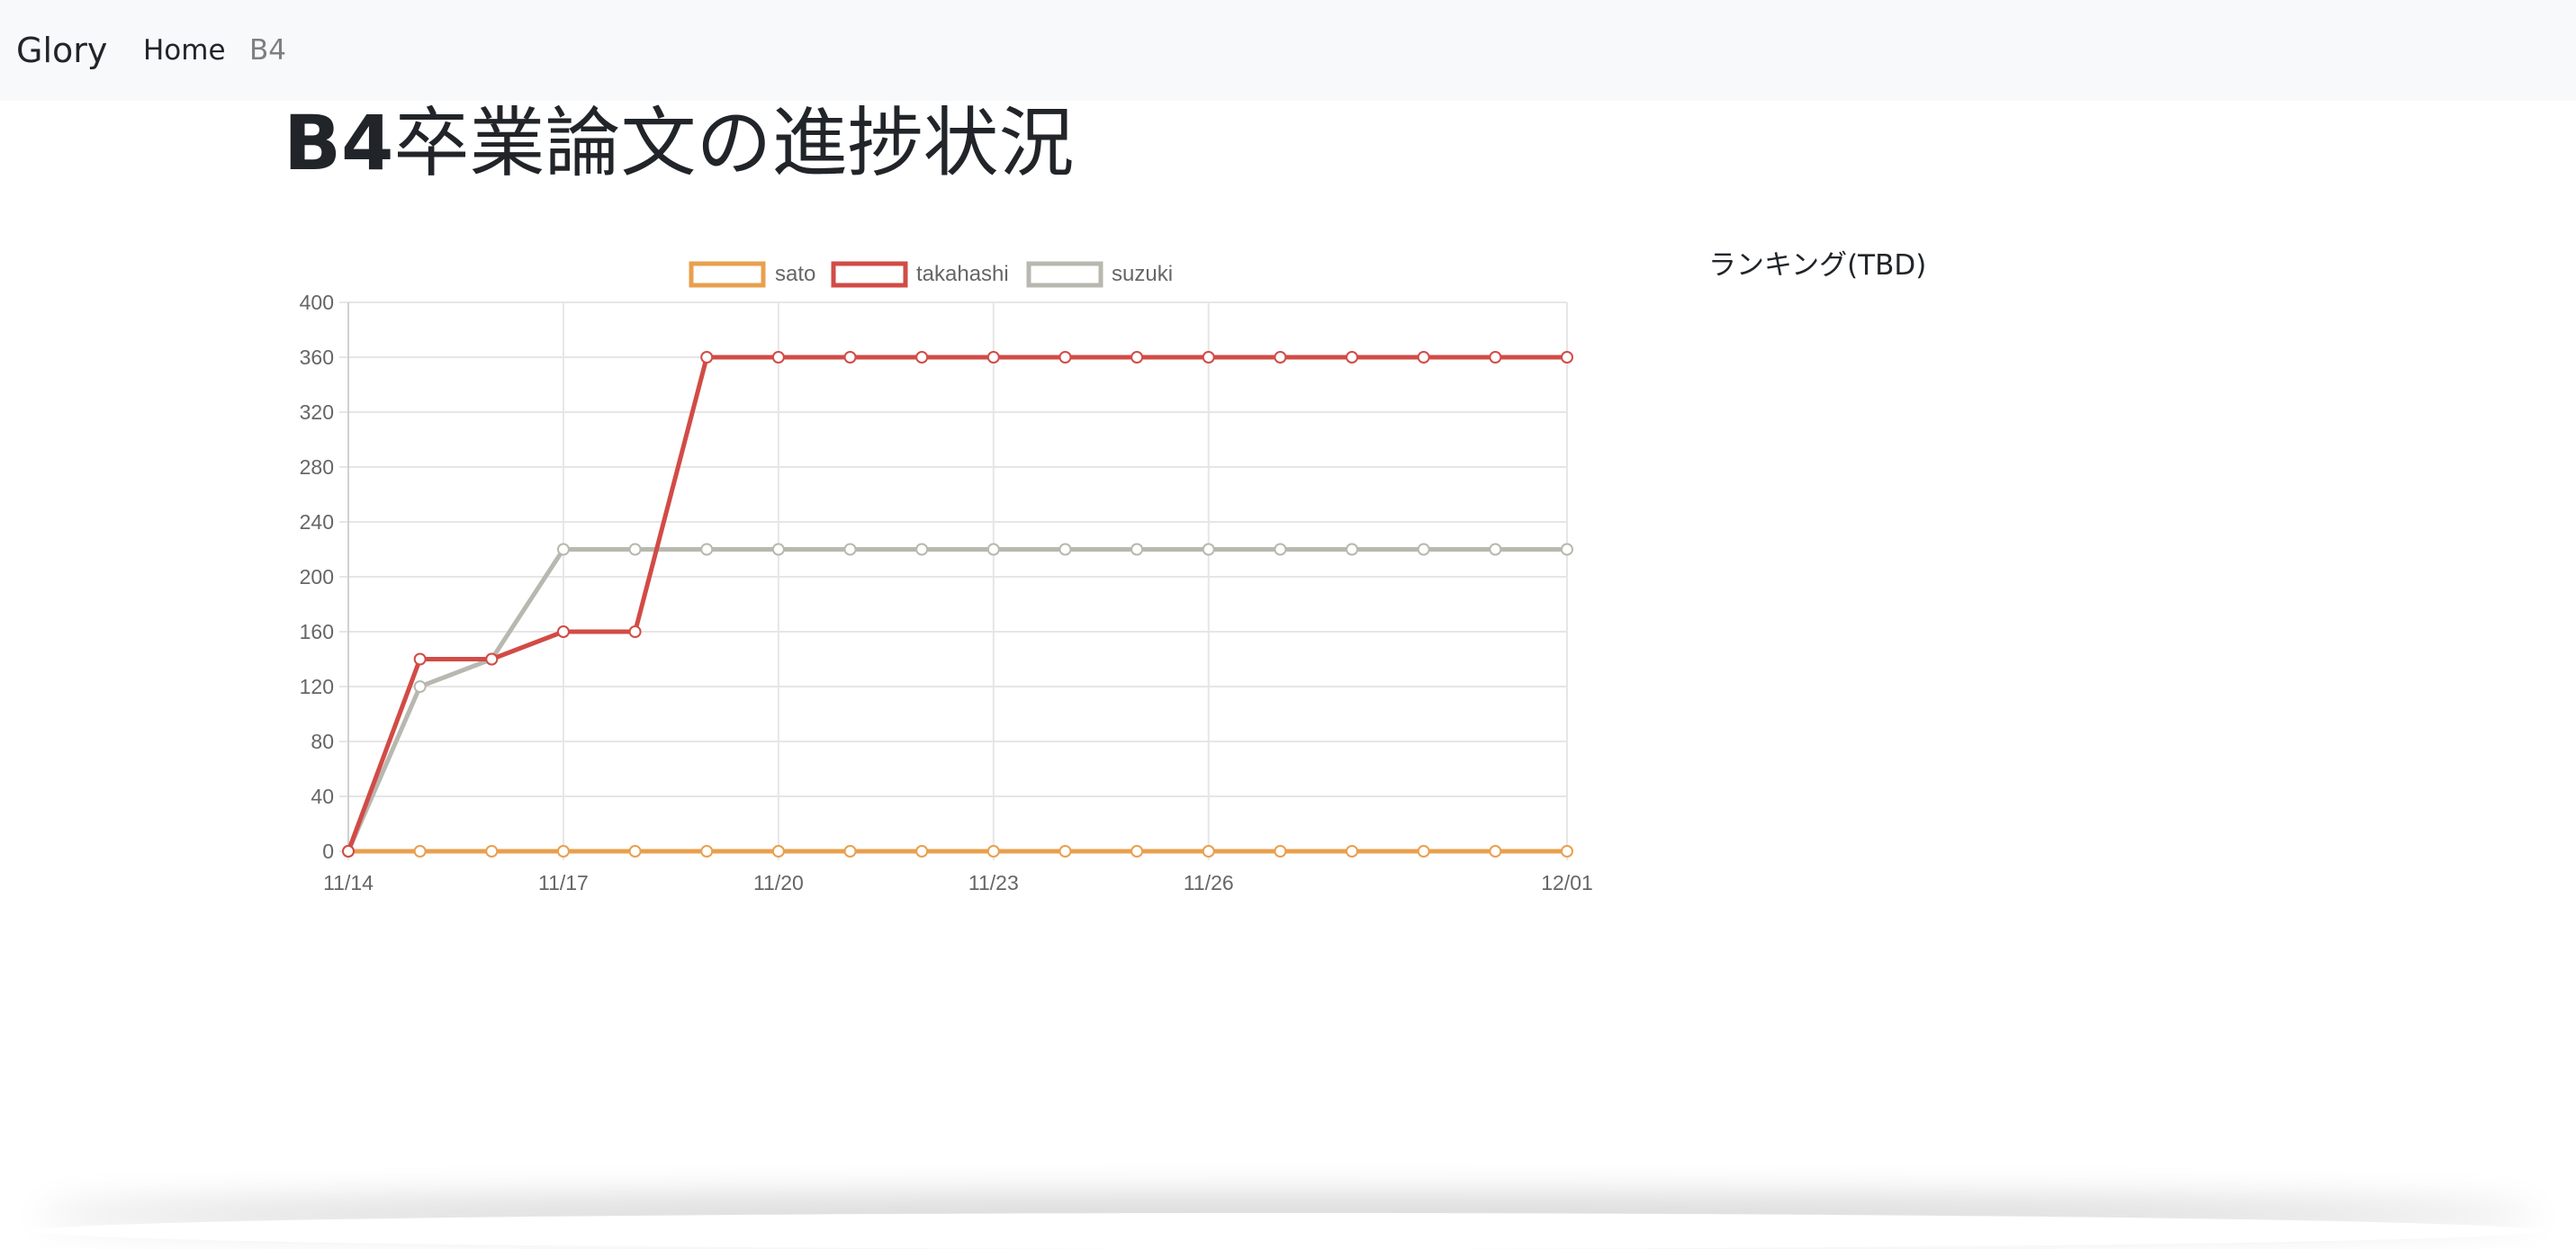 The image size is (2576, 1249). Describe the element at coordinates (1817, 265) in the screenshot. I see `ranking-label: ランキング(TBD)` at that location.